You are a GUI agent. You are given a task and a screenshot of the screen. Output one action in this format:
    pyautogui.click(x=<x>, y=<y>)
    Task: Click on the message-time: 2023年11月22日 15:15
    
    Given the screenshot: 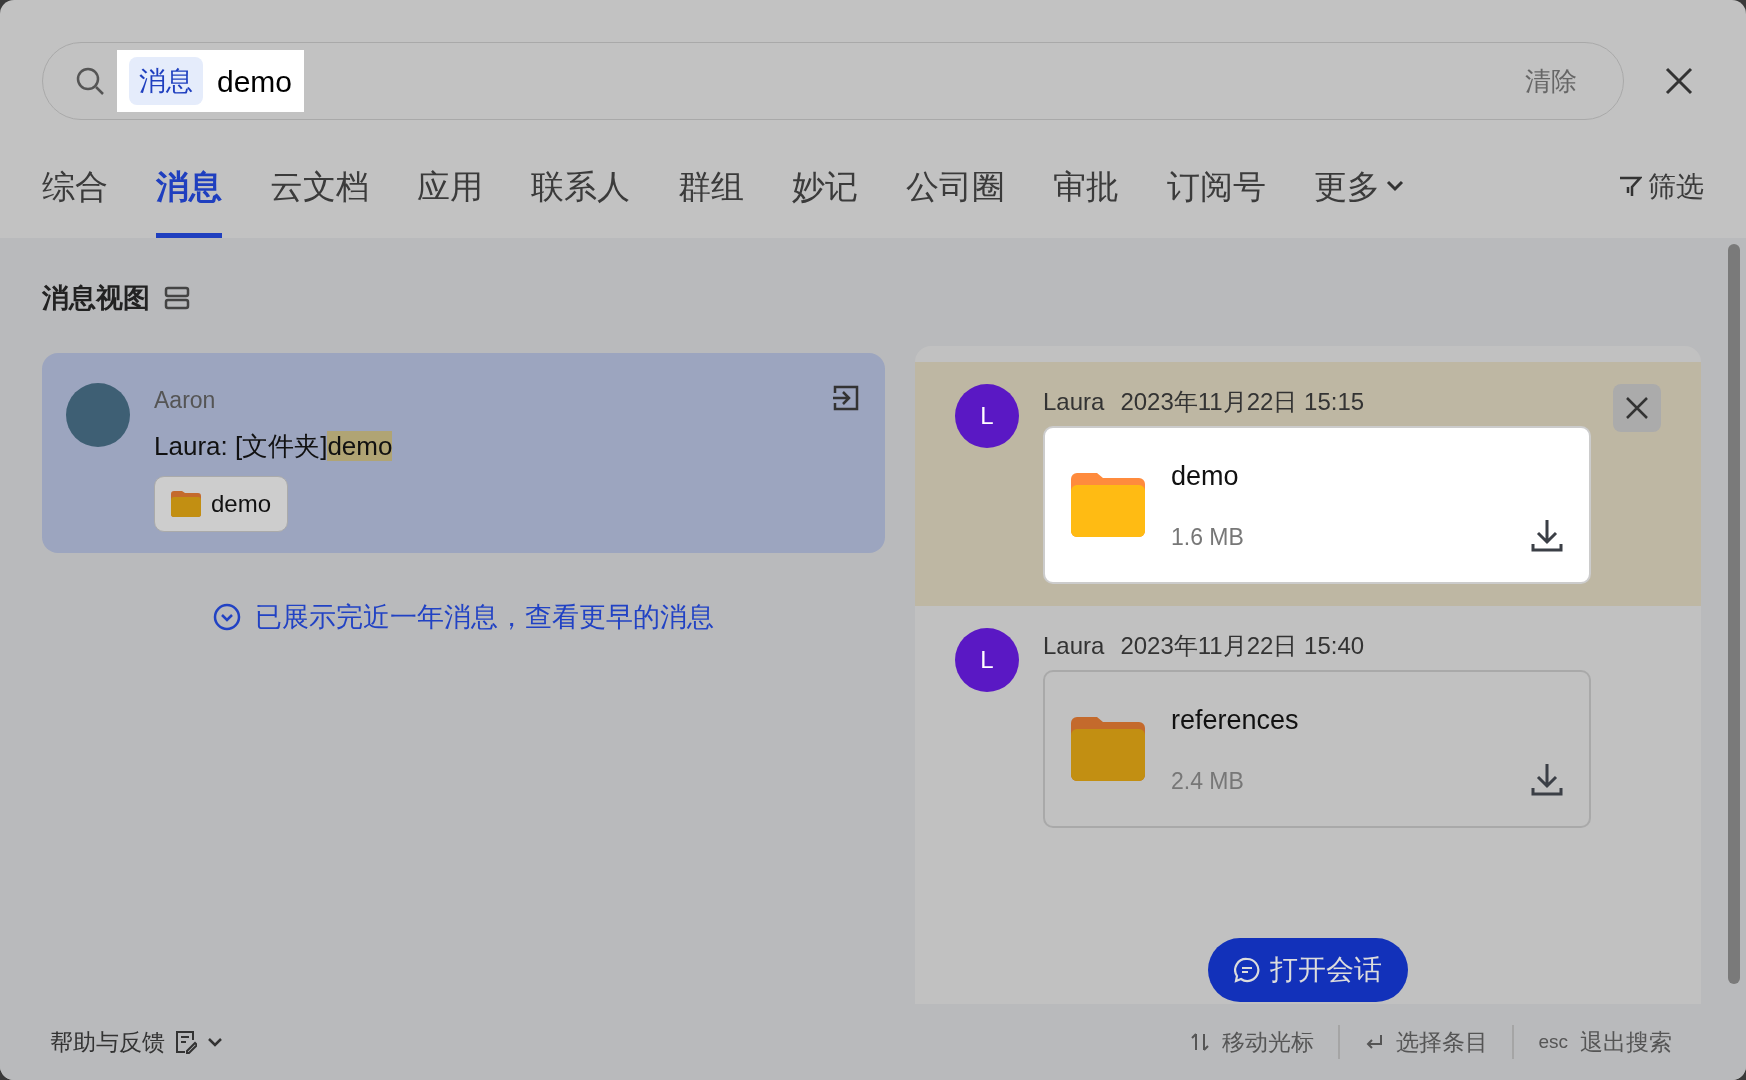 What is the action you would take?
    pyautogui.click(x=1242, y=402)
    